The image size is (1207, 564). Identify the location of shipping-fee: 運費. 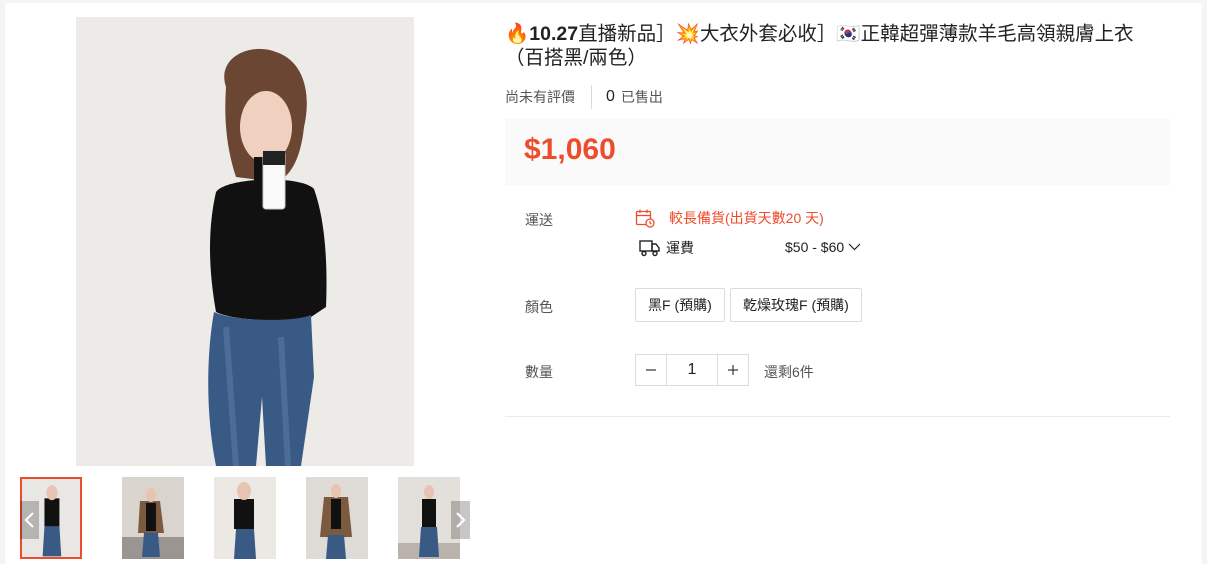
(666, 248).